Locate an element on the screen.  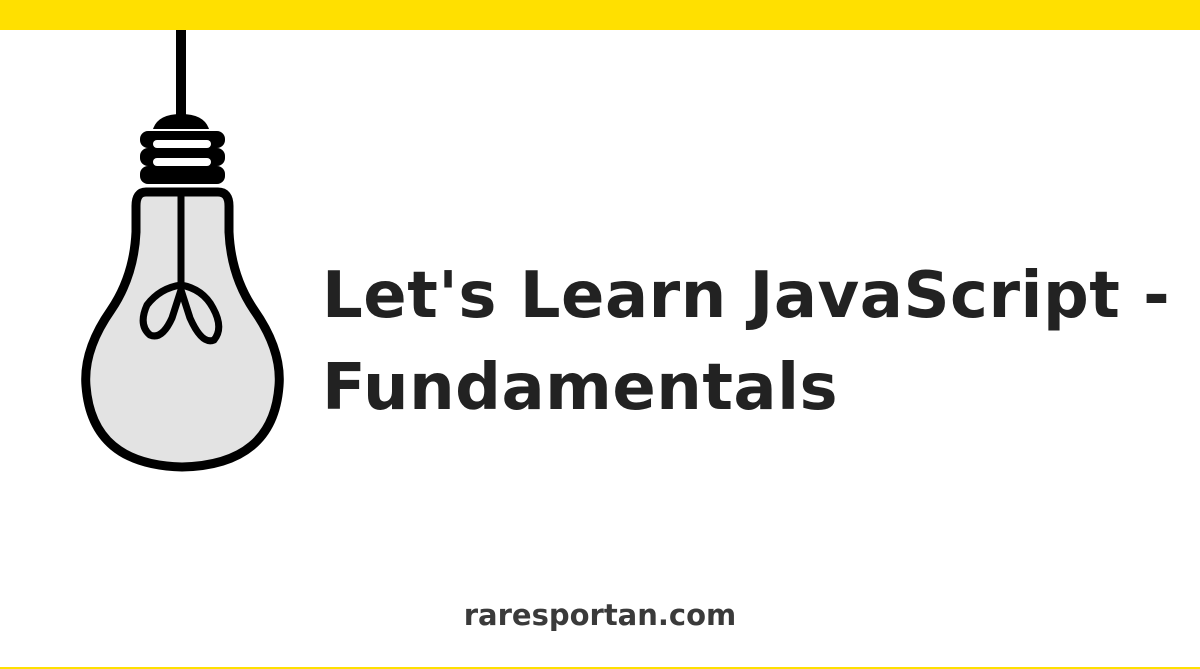
title-line-2: Fundamentals is located at coordinates (580, 388).